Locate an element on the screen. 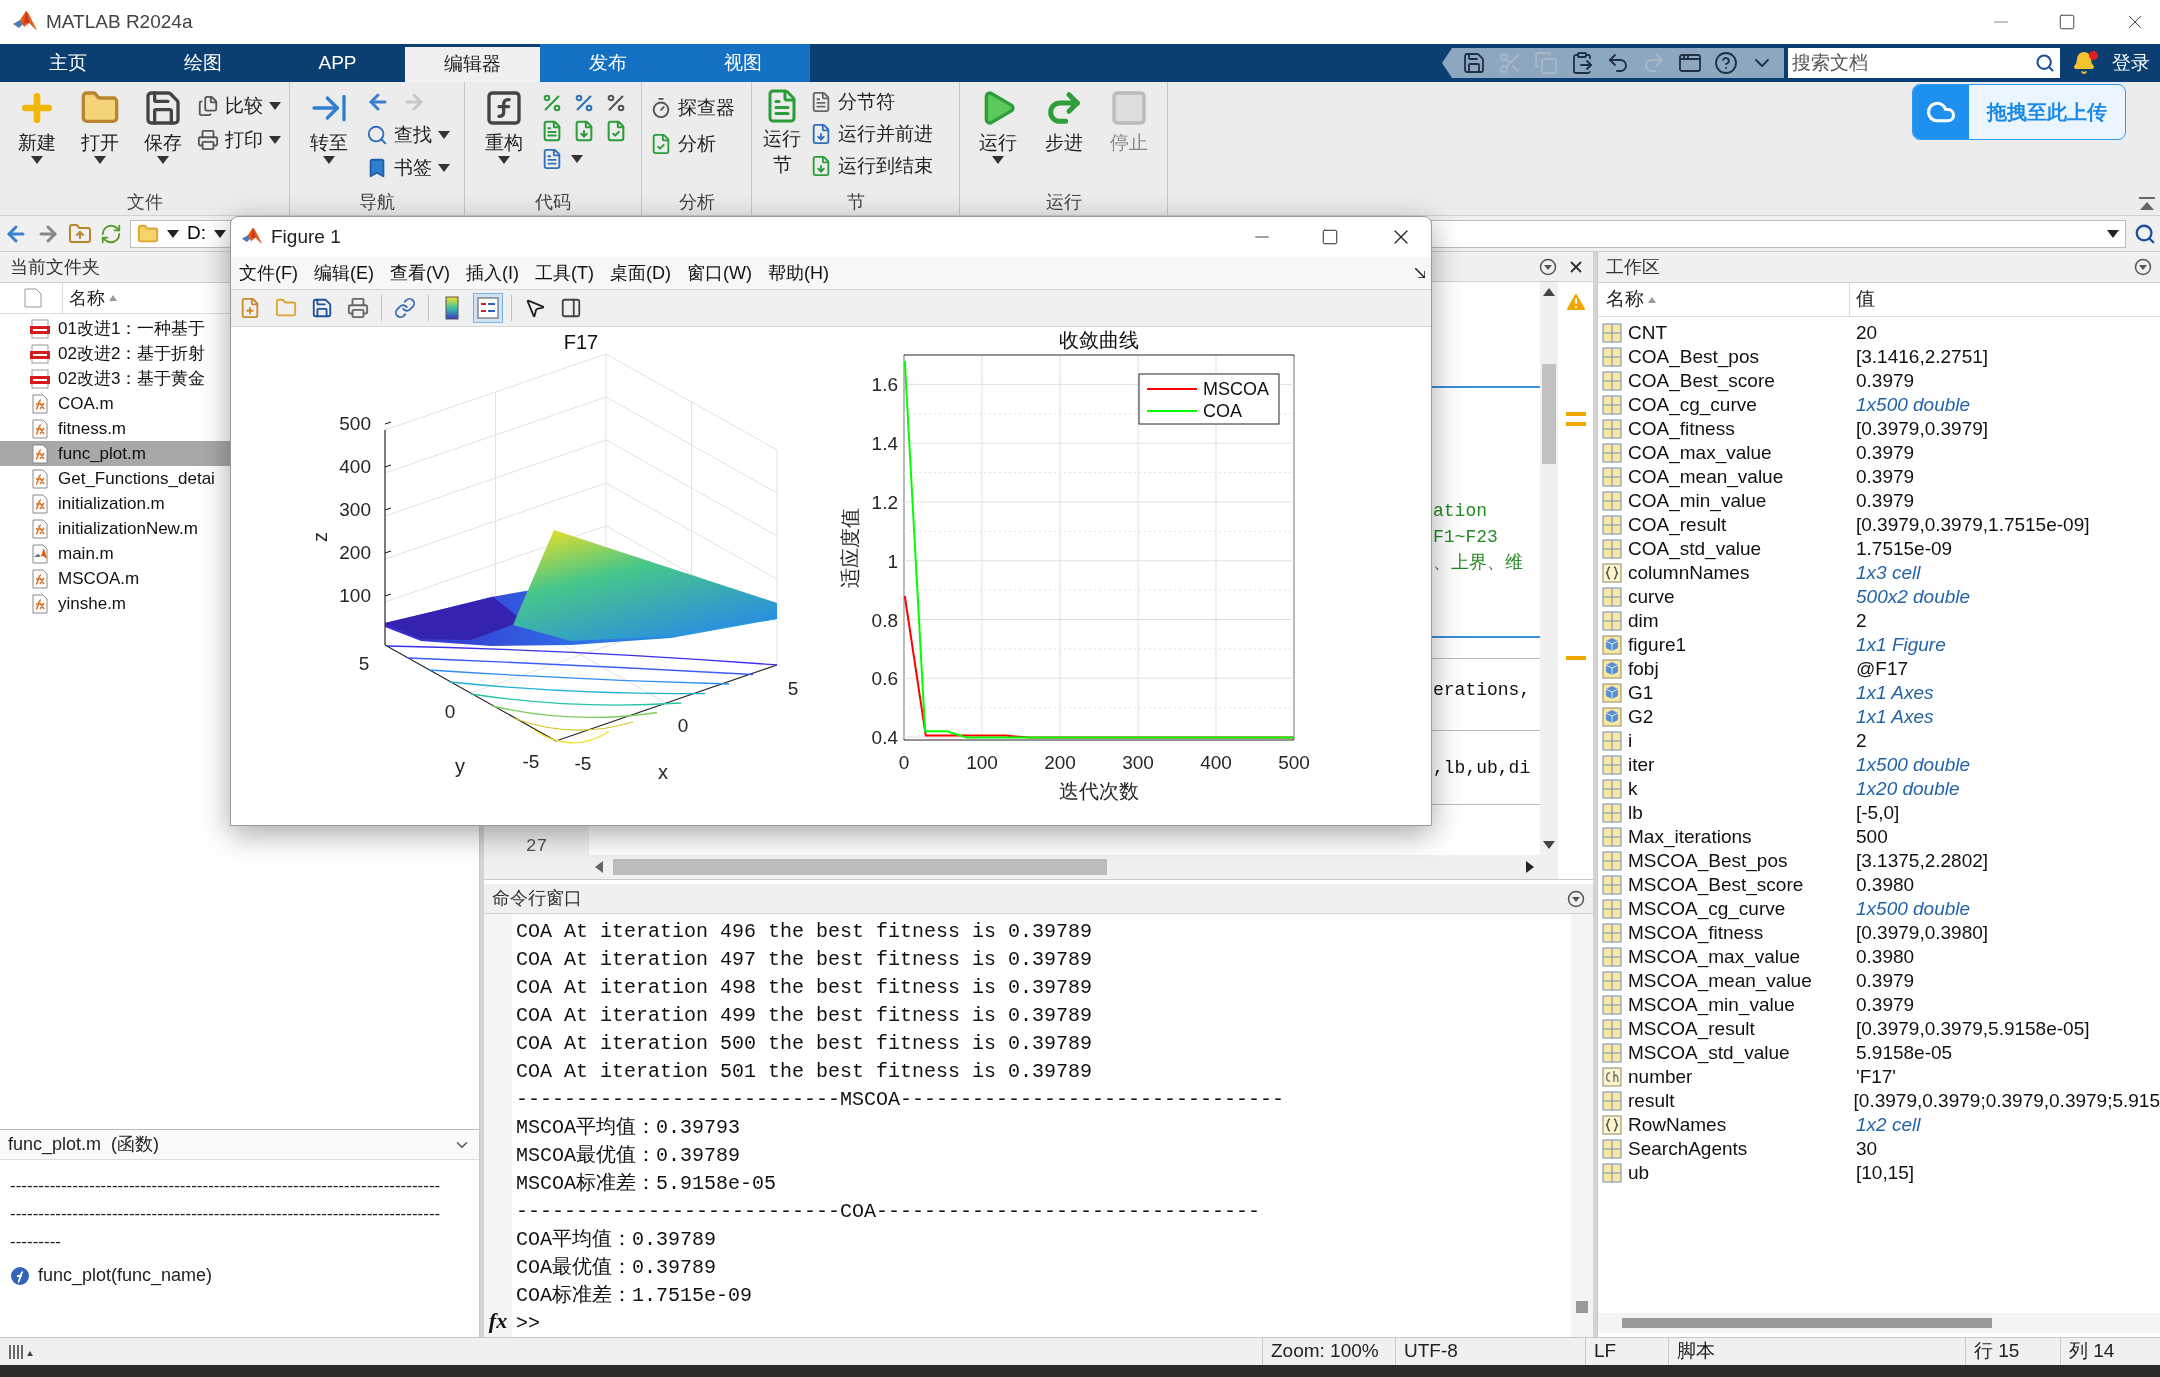 The width and height of the screenshot is (2160, 1377). variable-name: k is located at coordinates (1633, 788).